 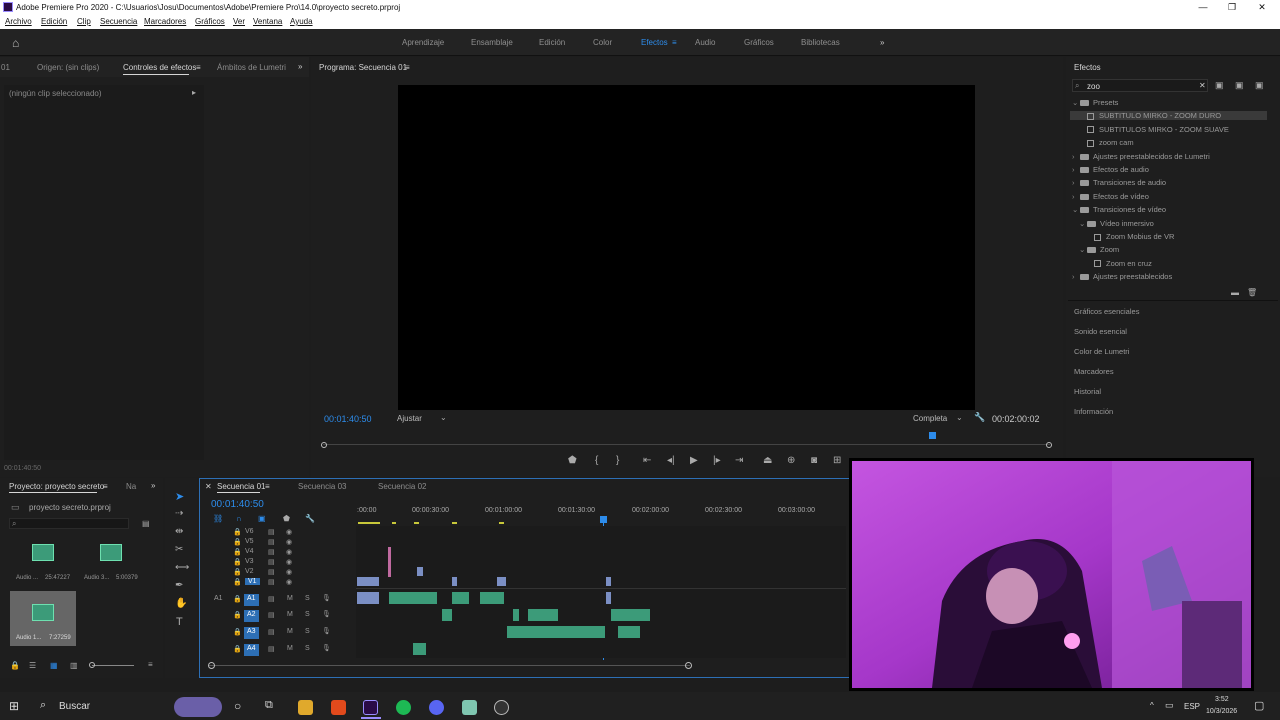 I want to click on effects-folder: ⌄ Zoom, so click(x=1099, y=249).